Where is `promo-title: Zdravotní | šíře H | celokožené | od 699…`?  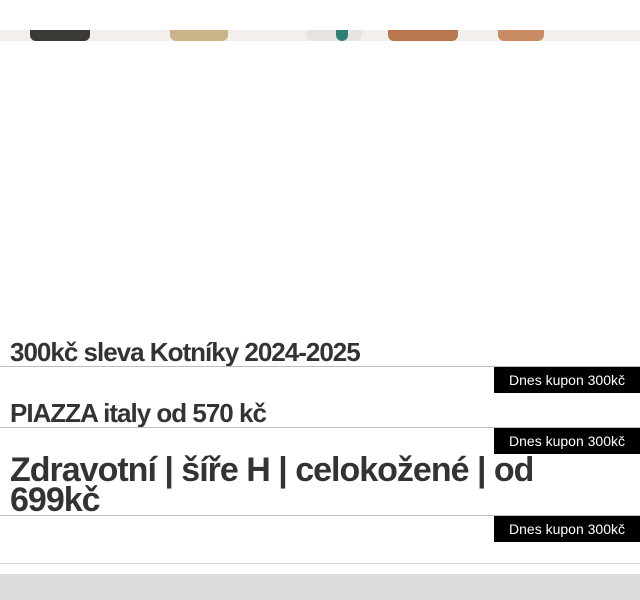
promo-title: Zdravotní | šíře H | celokožené | od 699… is located at coordinates (310, 485).